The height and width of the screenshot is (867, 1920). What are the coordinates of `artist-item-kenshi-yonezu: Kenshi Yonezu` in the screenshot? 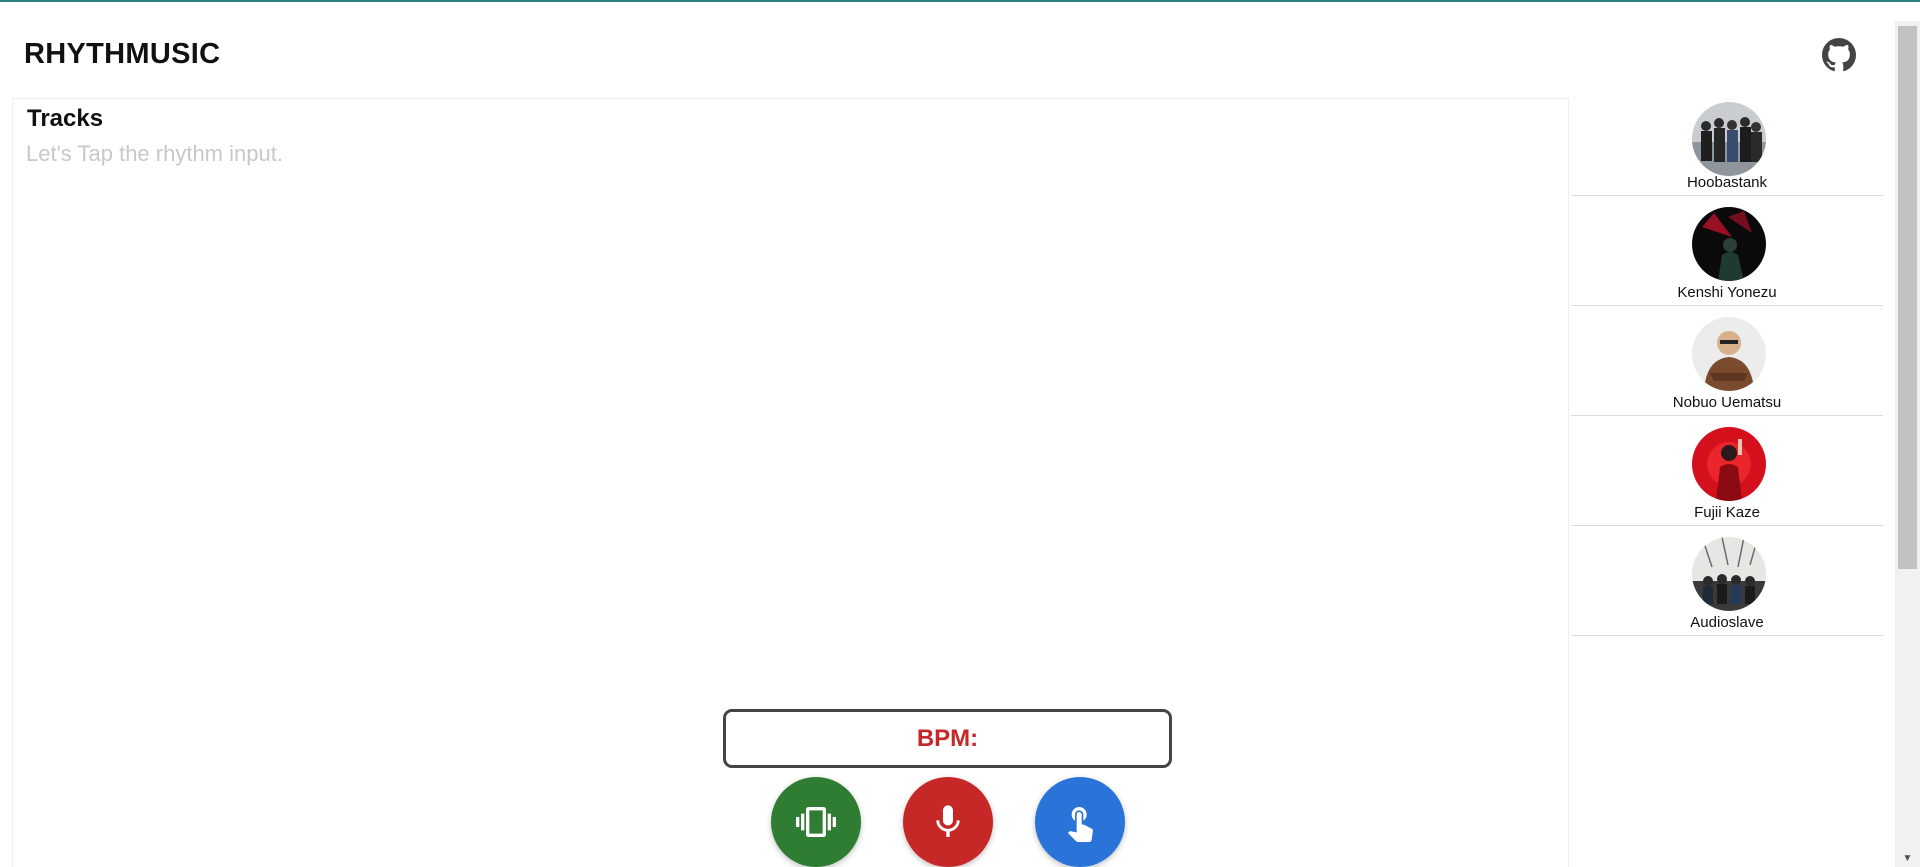 It's located at (1727, 251).